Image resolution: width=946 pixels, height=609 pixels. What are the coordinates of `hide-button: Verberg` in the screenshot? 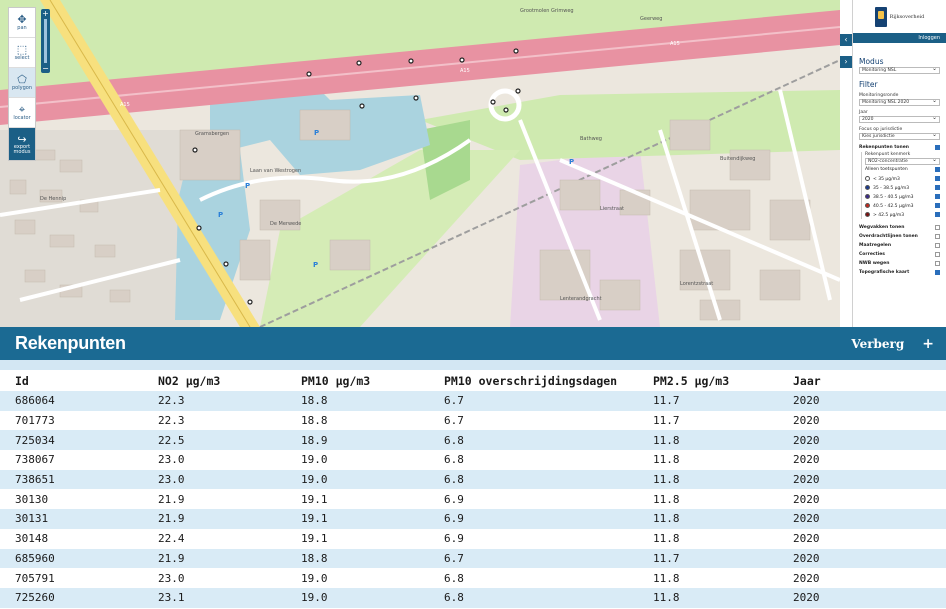 It's located at (877, 344).